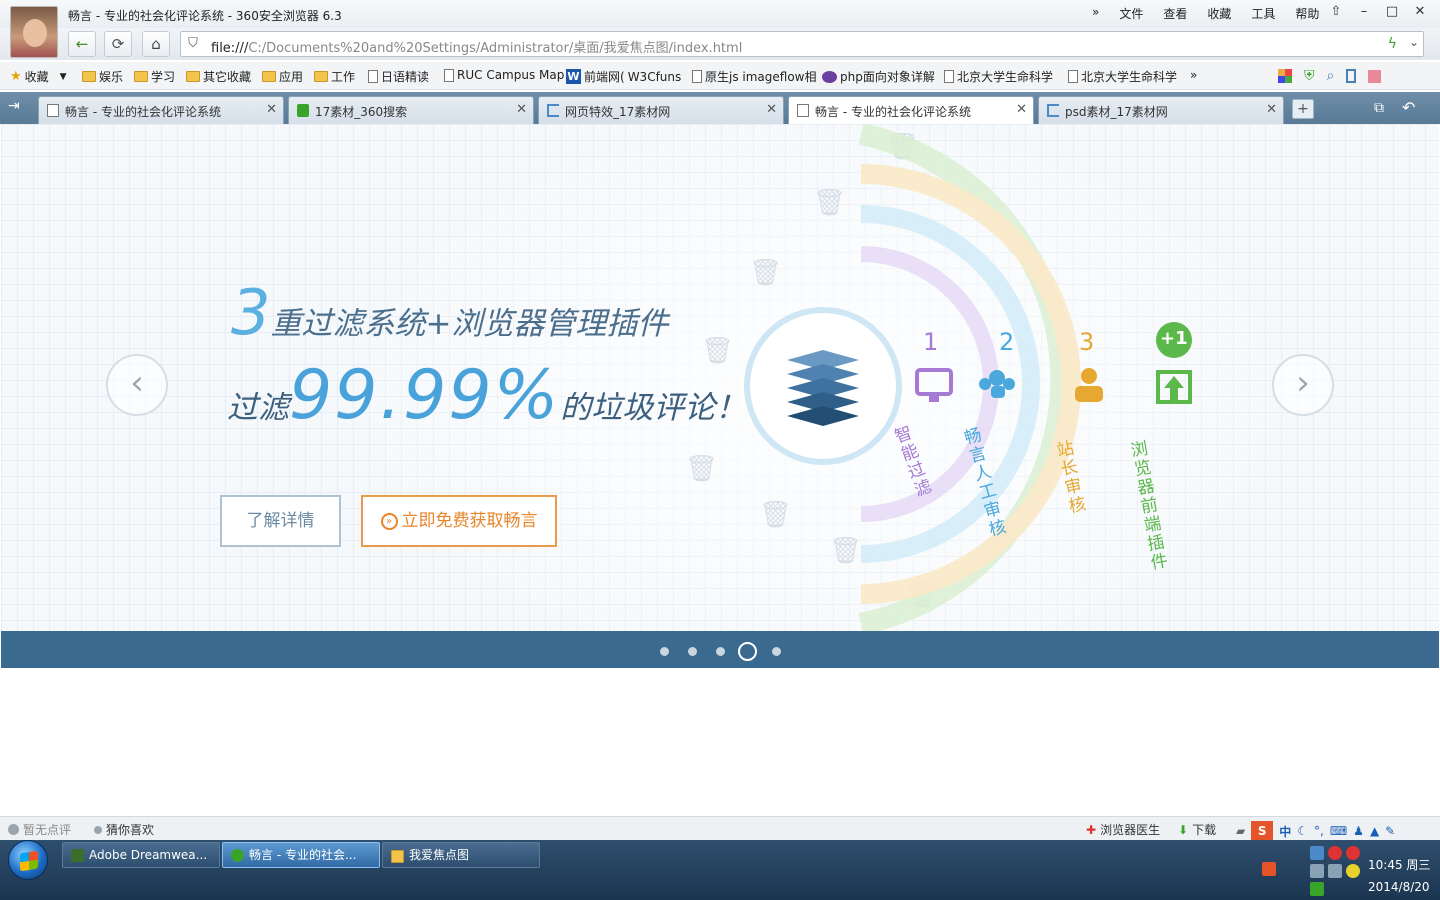  What do you see at coordinates (1336, 12) in the screenshot?
I see `skin-icon: ⇧` at bounding box center [1336, 12].